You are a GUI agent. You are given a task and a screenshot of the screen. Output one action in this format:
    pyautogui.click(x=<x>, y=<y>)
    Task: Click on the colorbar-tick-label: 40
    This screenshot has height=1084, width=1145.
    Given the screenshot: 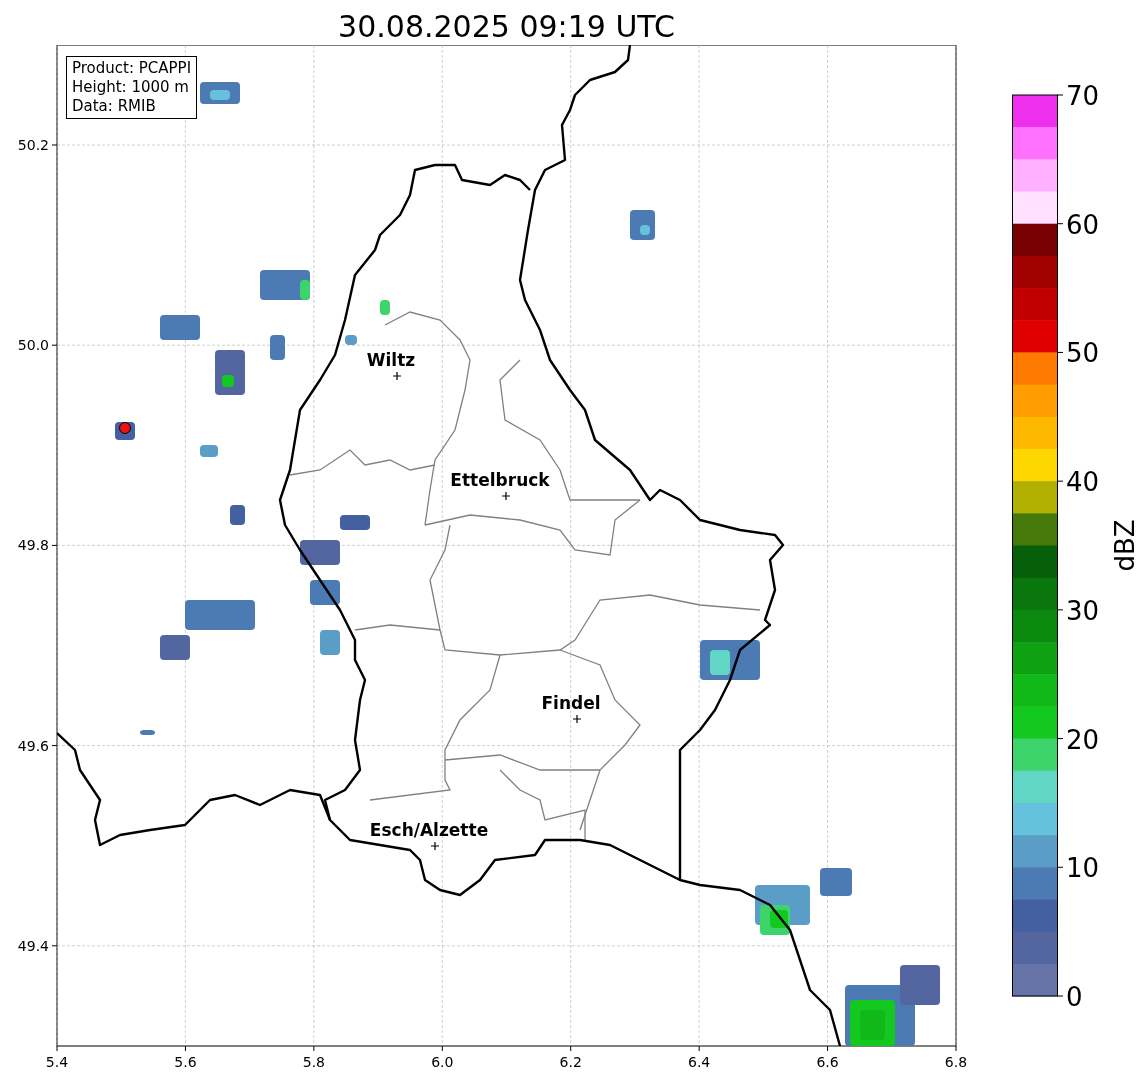 What is the action you would take?
    pyautogui.click(x=1083, y=482)
    